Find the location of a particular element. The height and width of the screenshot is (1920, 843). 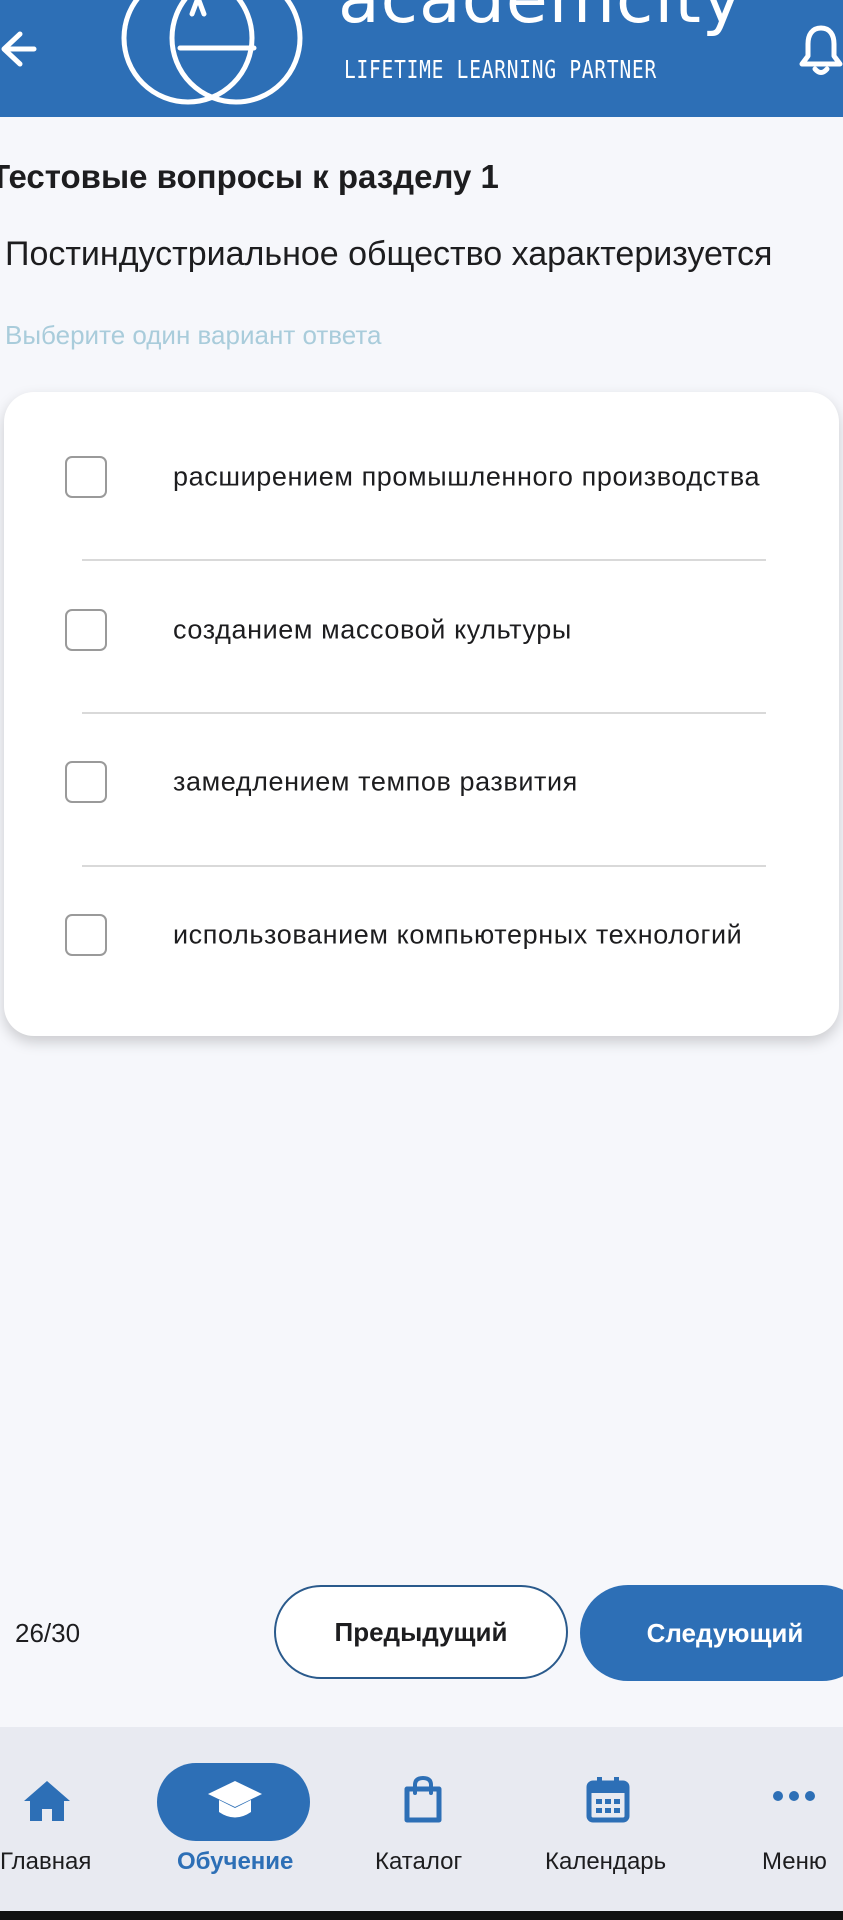

answer-option-1: расширением промышленного производства is located at coordinates (421, 477).